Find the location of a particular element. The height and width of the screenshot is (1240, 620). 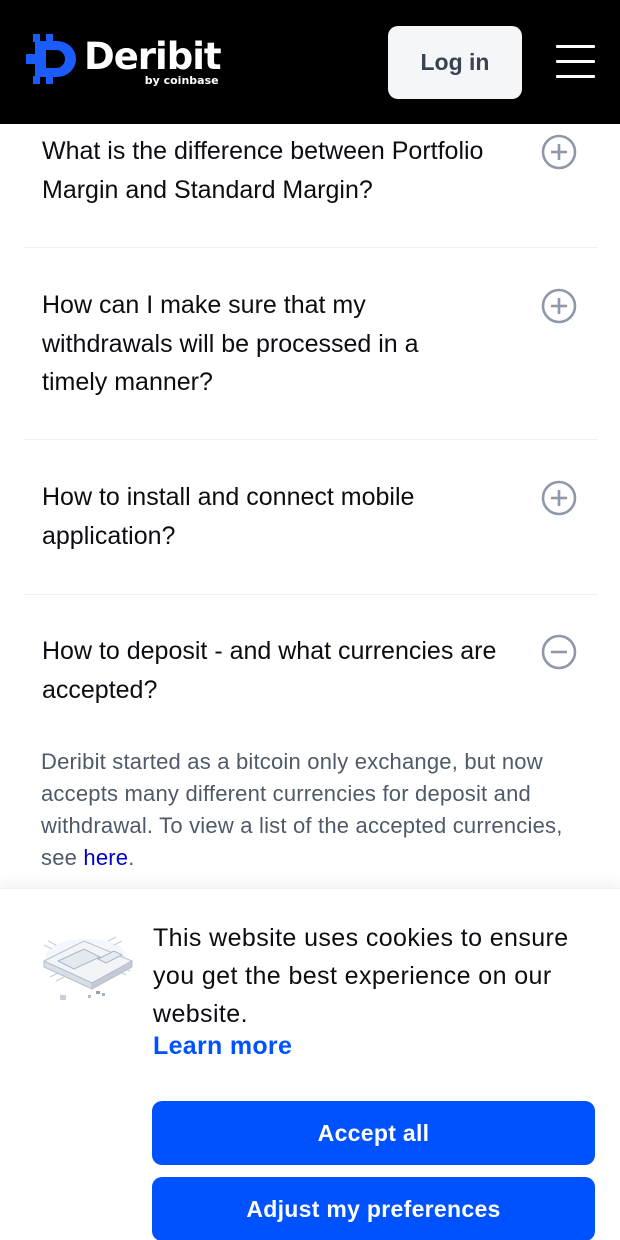

learn-more-link: Learn more is located at coordinates (222, 1046).